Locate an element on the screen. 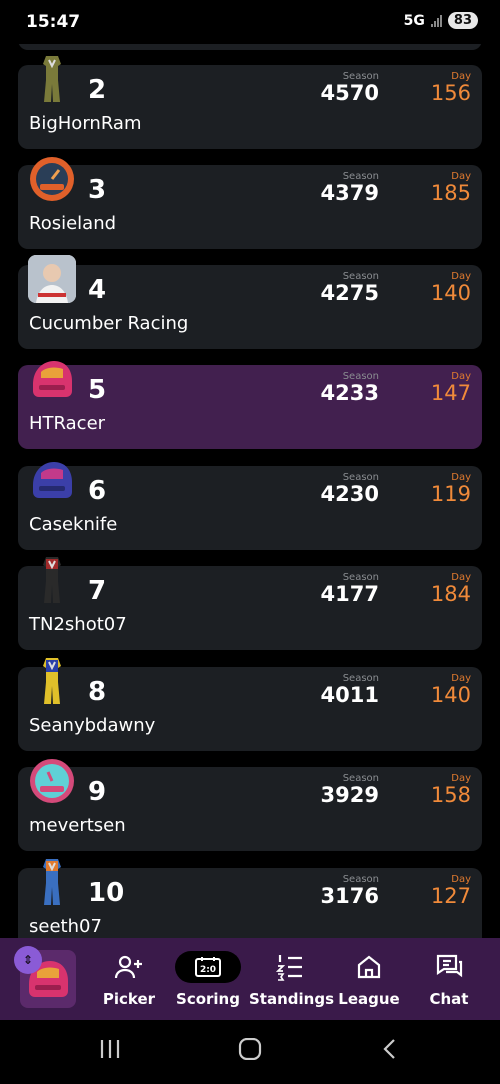 The width and height of the screenshot is (500, 1084). tab-league: League is located at coordinates (369, 979).